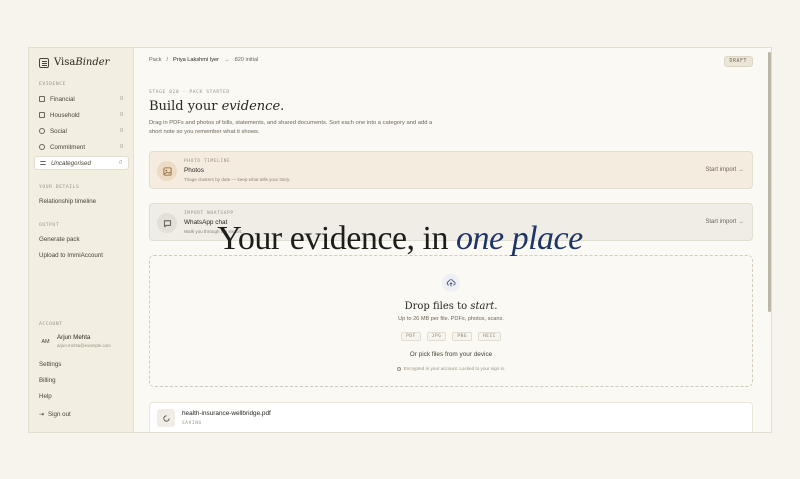 The height and width of the screenshot is (479, 800). I want to click on people-icon, so click(42, 131).